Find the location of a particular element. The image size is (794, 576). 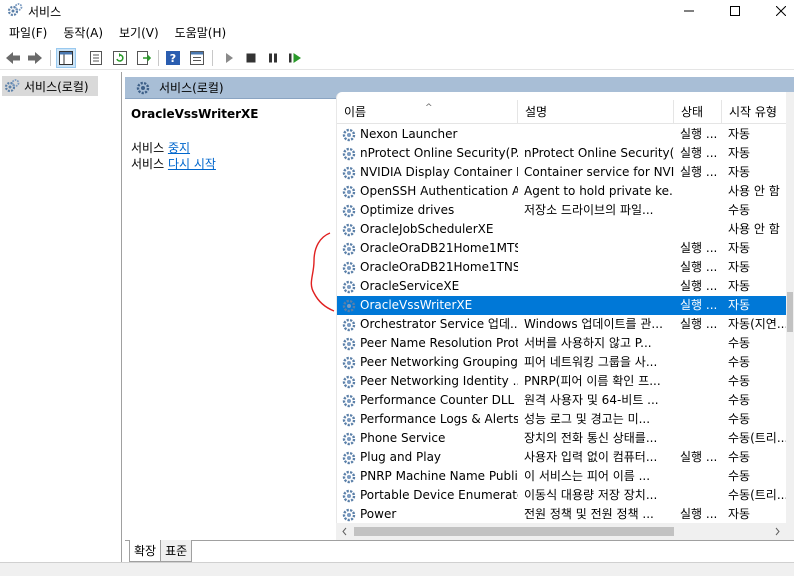

start-service-button is located at coordinates (229, 58).